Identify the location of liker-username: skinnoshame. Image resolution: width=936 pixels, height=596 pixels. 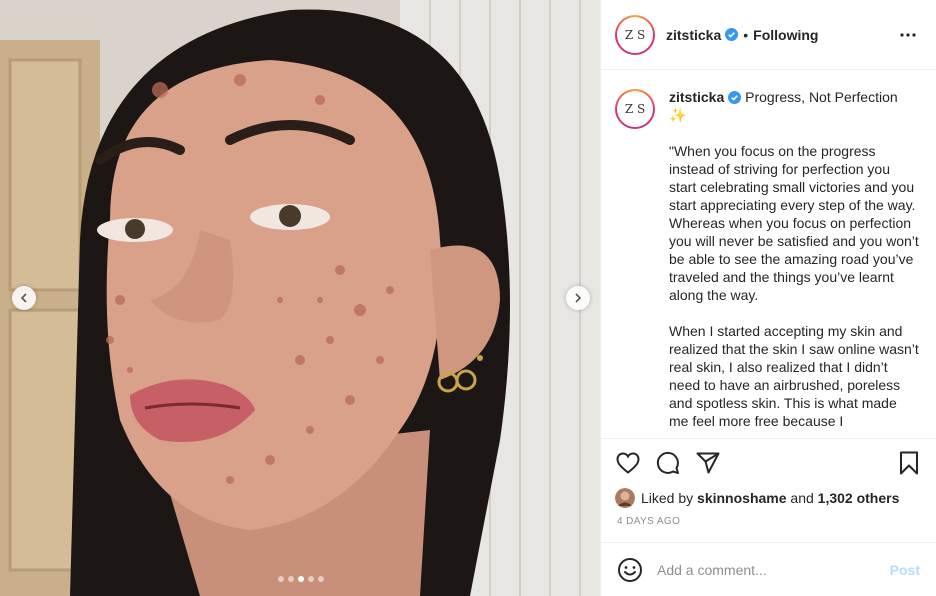
(741, 498).